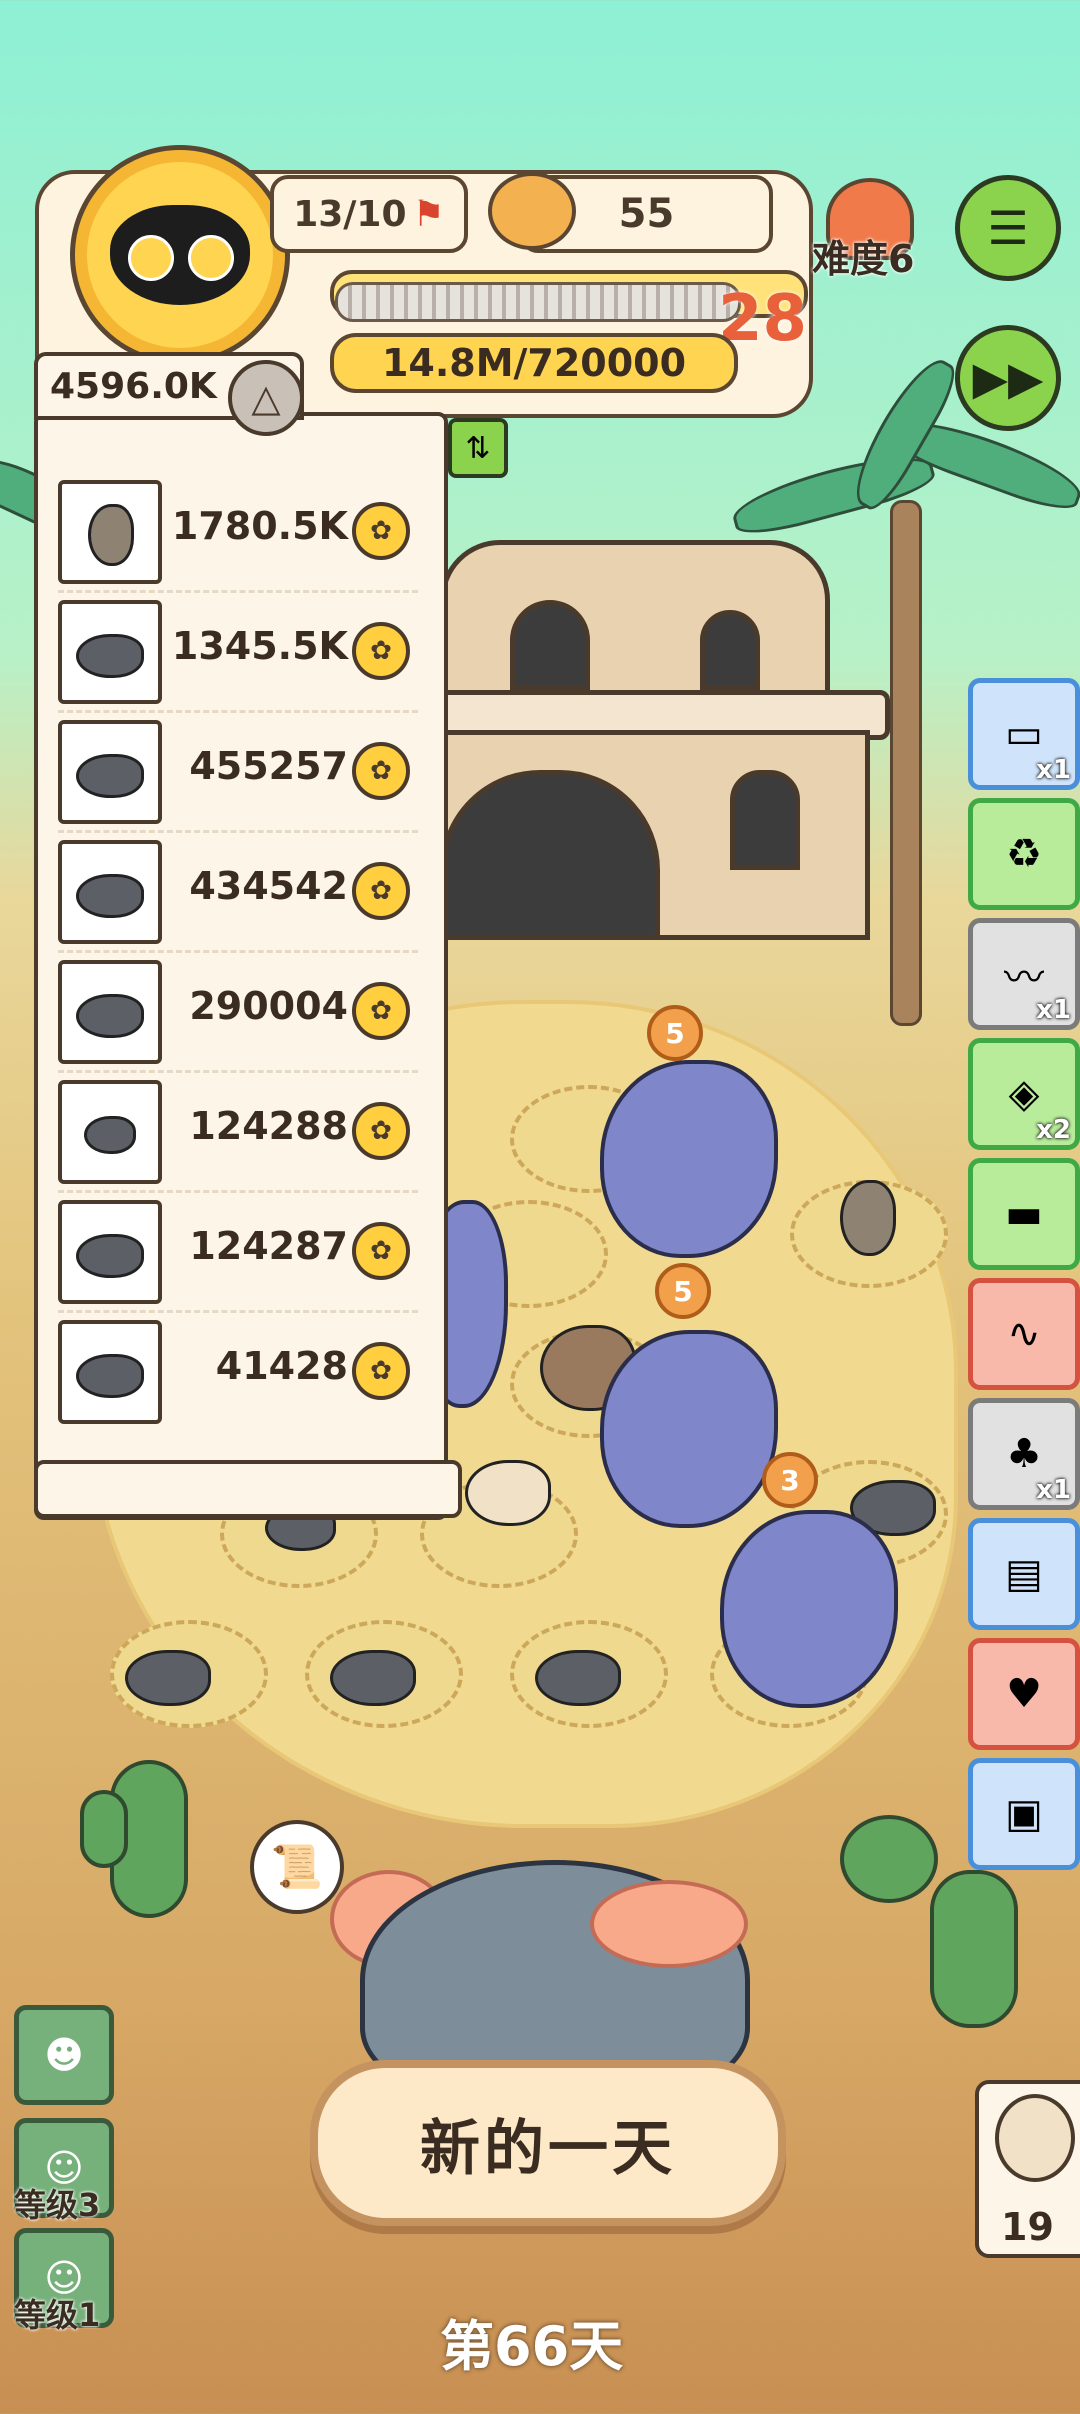 The height and width of the screenshot is (2414, 1080). I want to click on rank-row: 455257 ✿, so click(238, 772).